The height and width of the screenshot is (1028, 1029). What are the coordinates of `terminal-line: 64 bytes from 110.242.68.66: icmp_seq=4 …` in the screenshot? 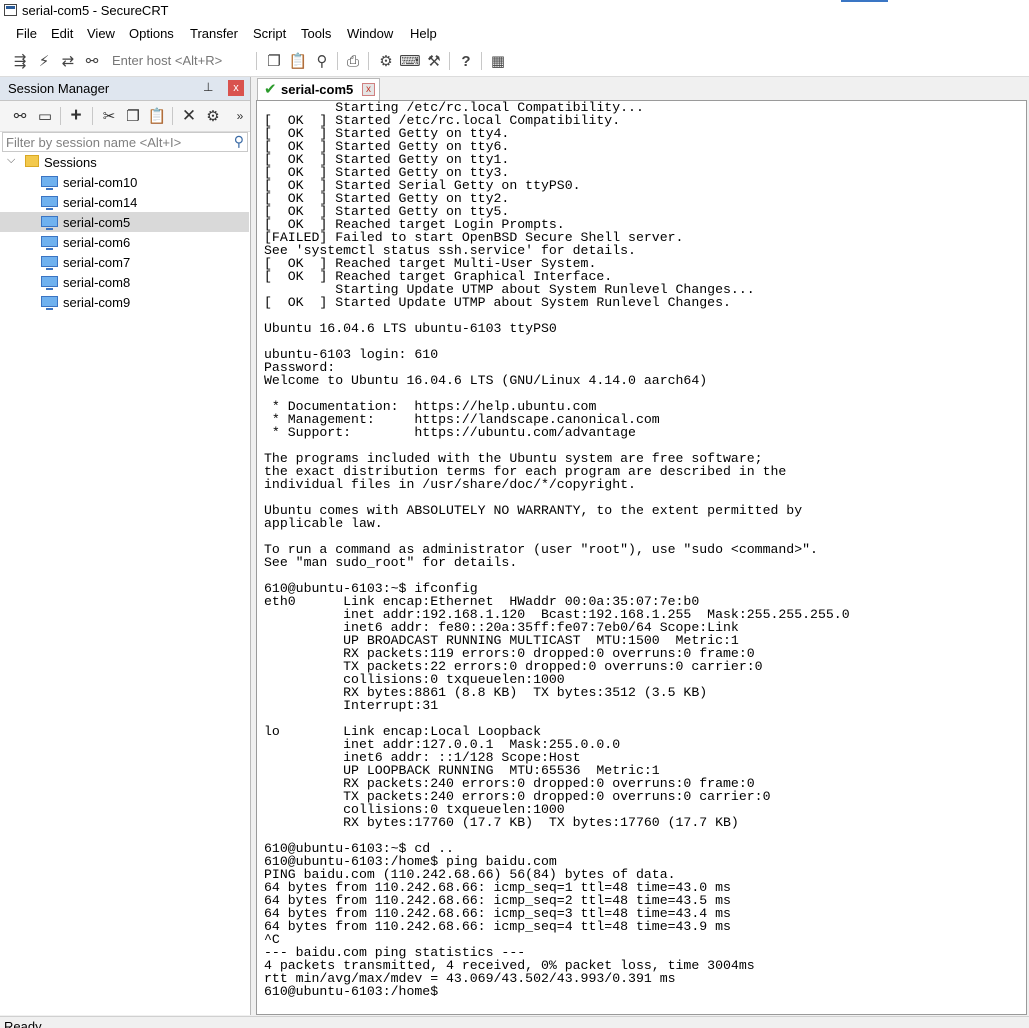 It's located at (497, 926).